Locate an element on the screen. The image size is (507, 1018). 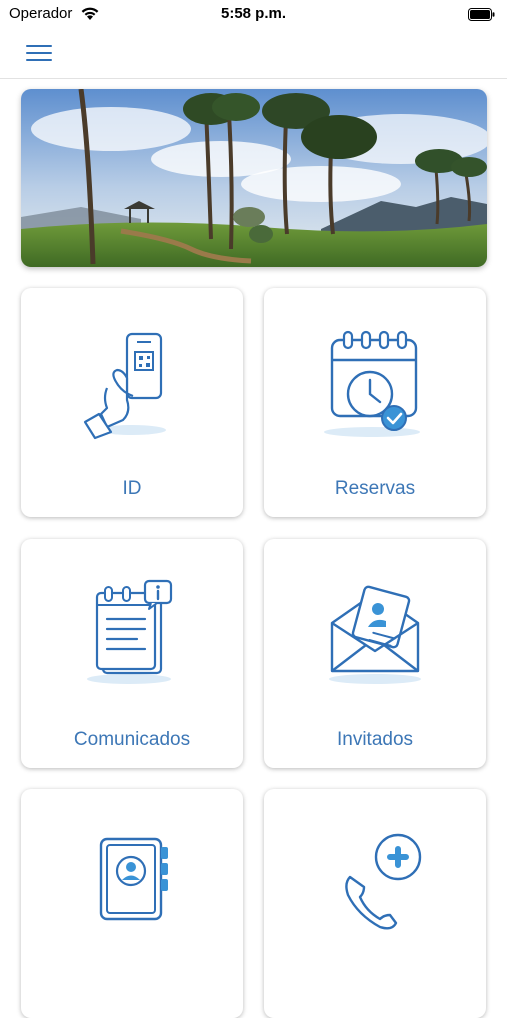
tile-directory is located at coordinates (132, 903).